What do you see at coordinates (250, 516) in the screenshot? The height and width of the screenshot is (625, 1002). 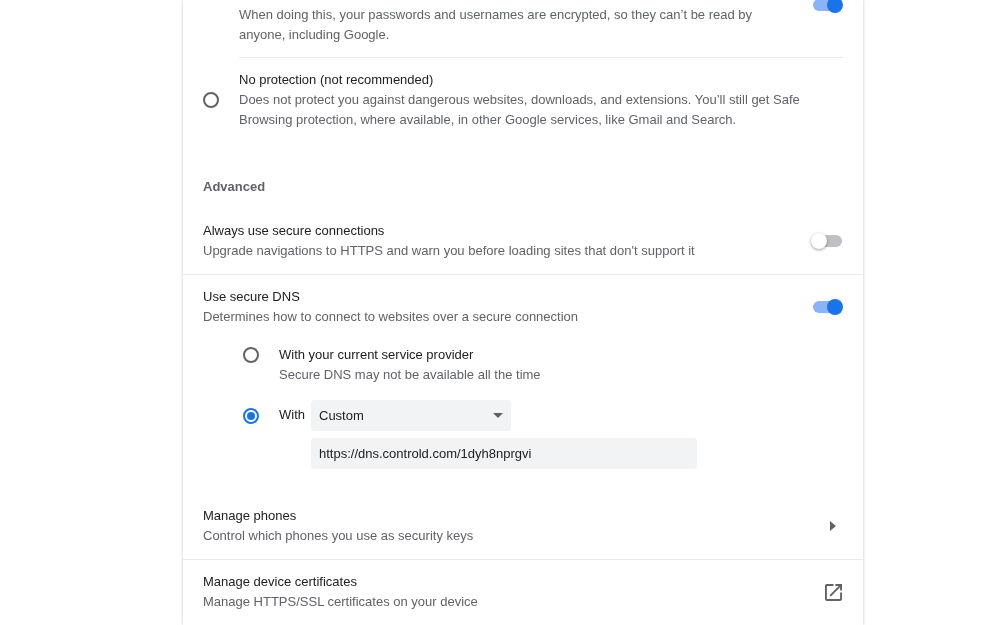 I see `setting-title: Manage phones` at bounding box center [250, 516].